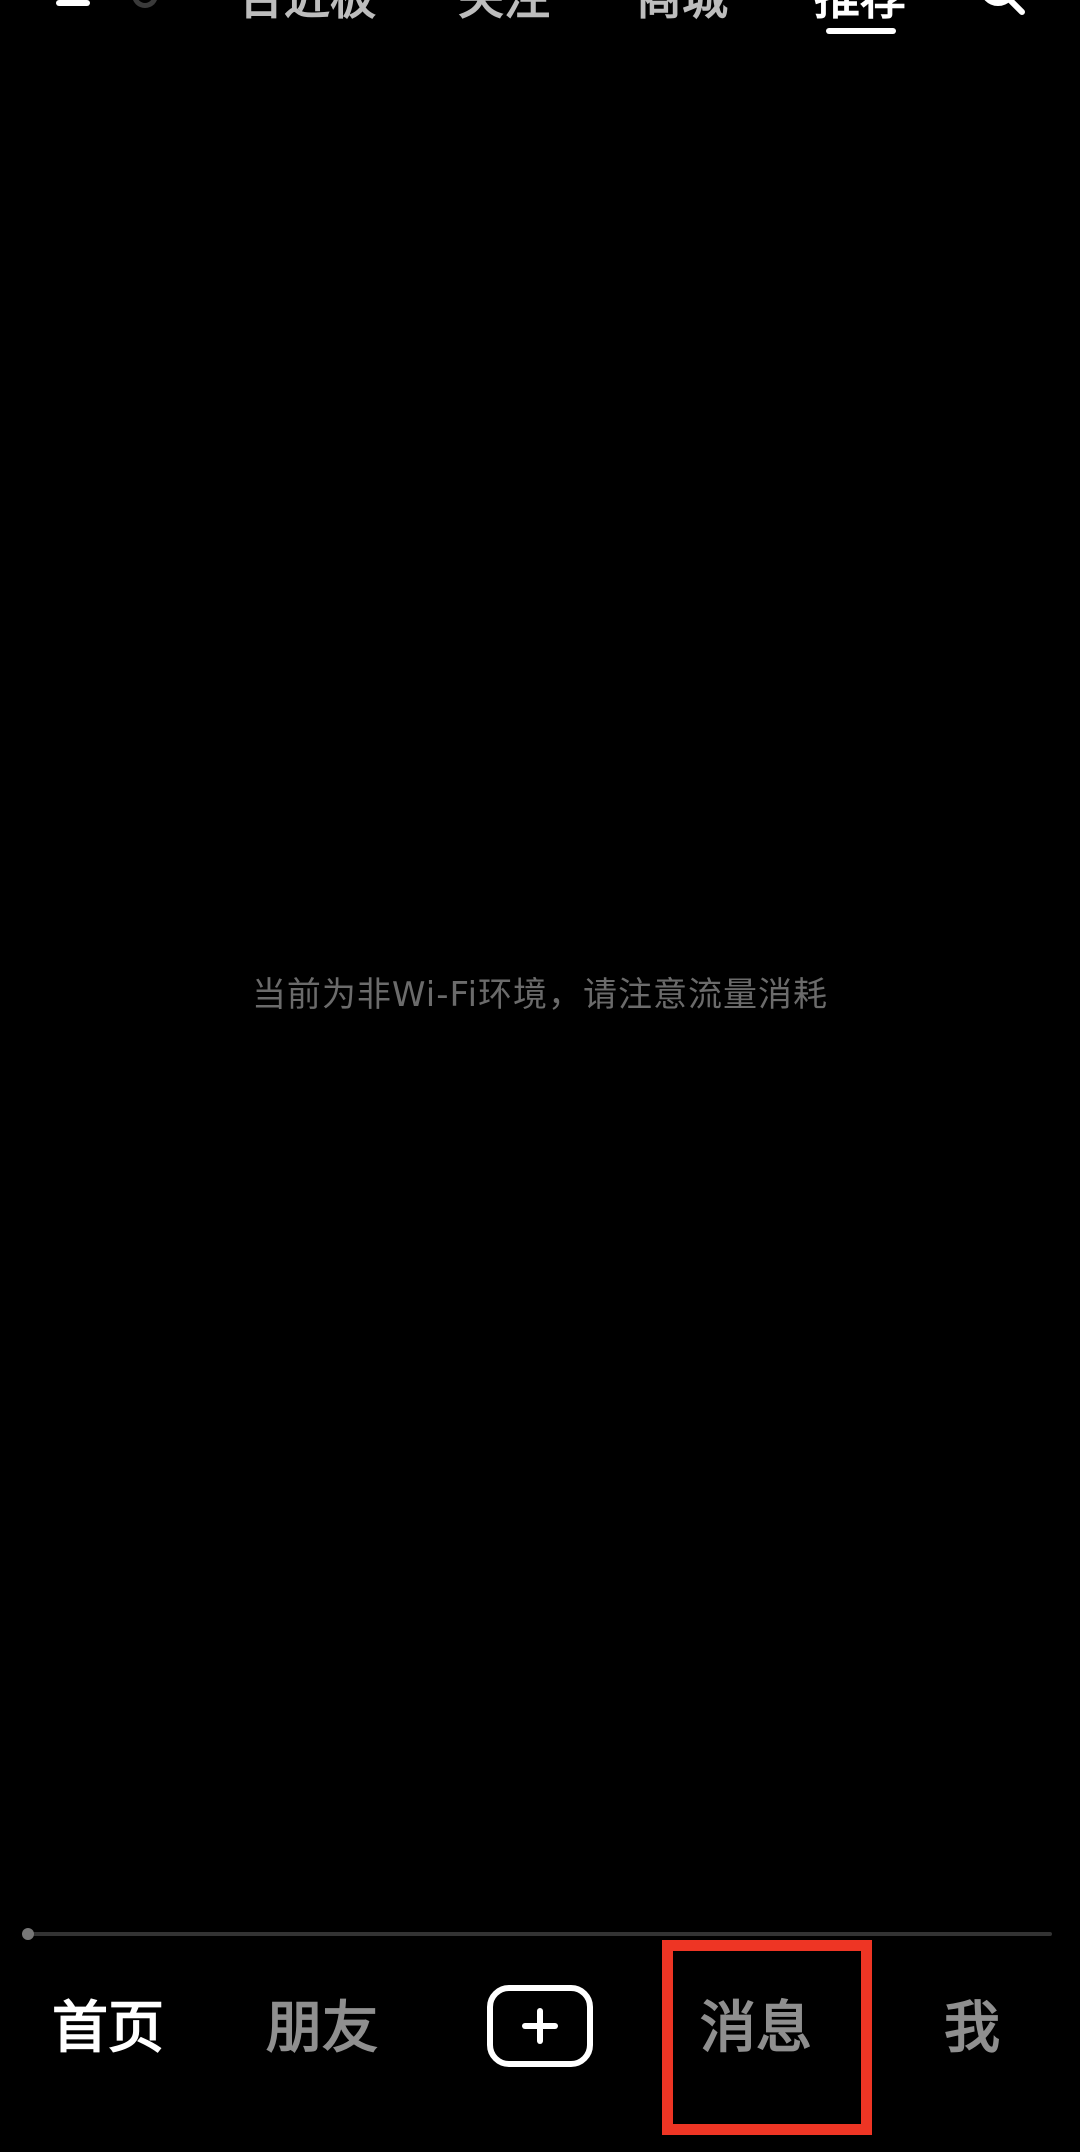  I want to click on progress-handle, so click(28, 1934).